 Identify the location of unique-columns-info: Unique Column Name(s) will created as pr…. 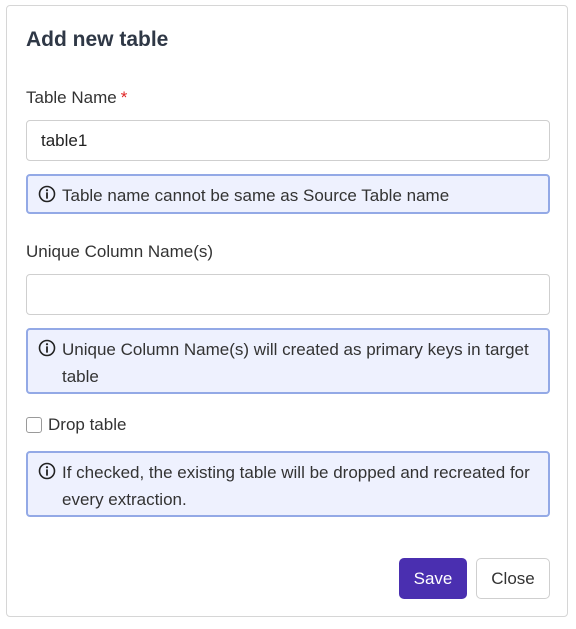
(288, 361).